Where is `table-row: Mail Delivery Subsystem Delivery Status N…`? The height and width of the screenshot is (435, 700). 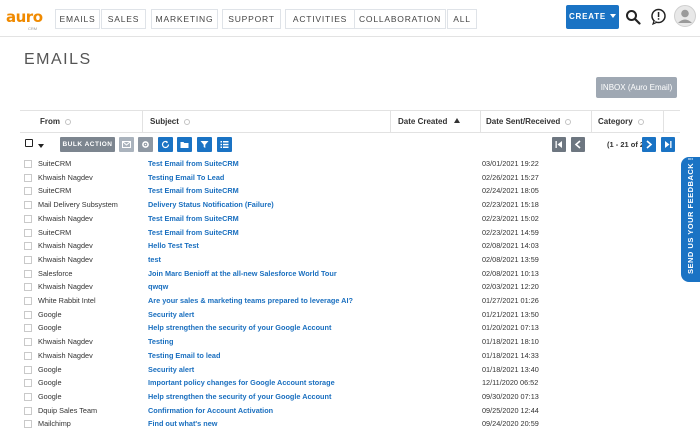 table-row: Mail Delivery Subsystem Delivery Status N… is located at coordinates (340, 205).